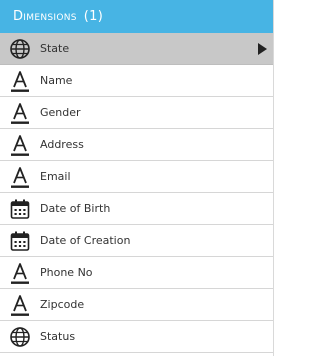 Image resolution: width=320 pixels, height=356 pixels. What do you see at coordinates (45, 16) in the screenshot?
I see `header-title: Dimensions` at bounding box center [45, 16].